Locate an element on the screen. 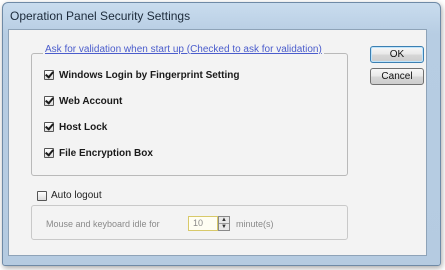 This screenshot has height=270, width=445. auto-logout-label: Auto logout is located at coordinates (76, 195).